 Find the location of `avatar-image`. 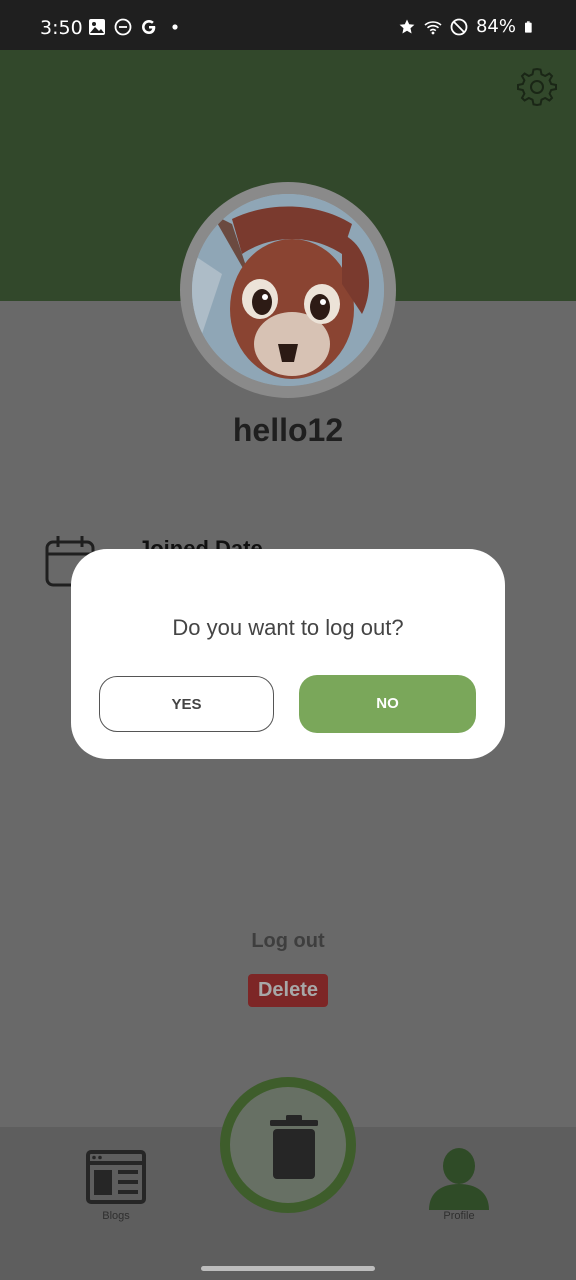

avatar-image is located at coordinates (288, 290).